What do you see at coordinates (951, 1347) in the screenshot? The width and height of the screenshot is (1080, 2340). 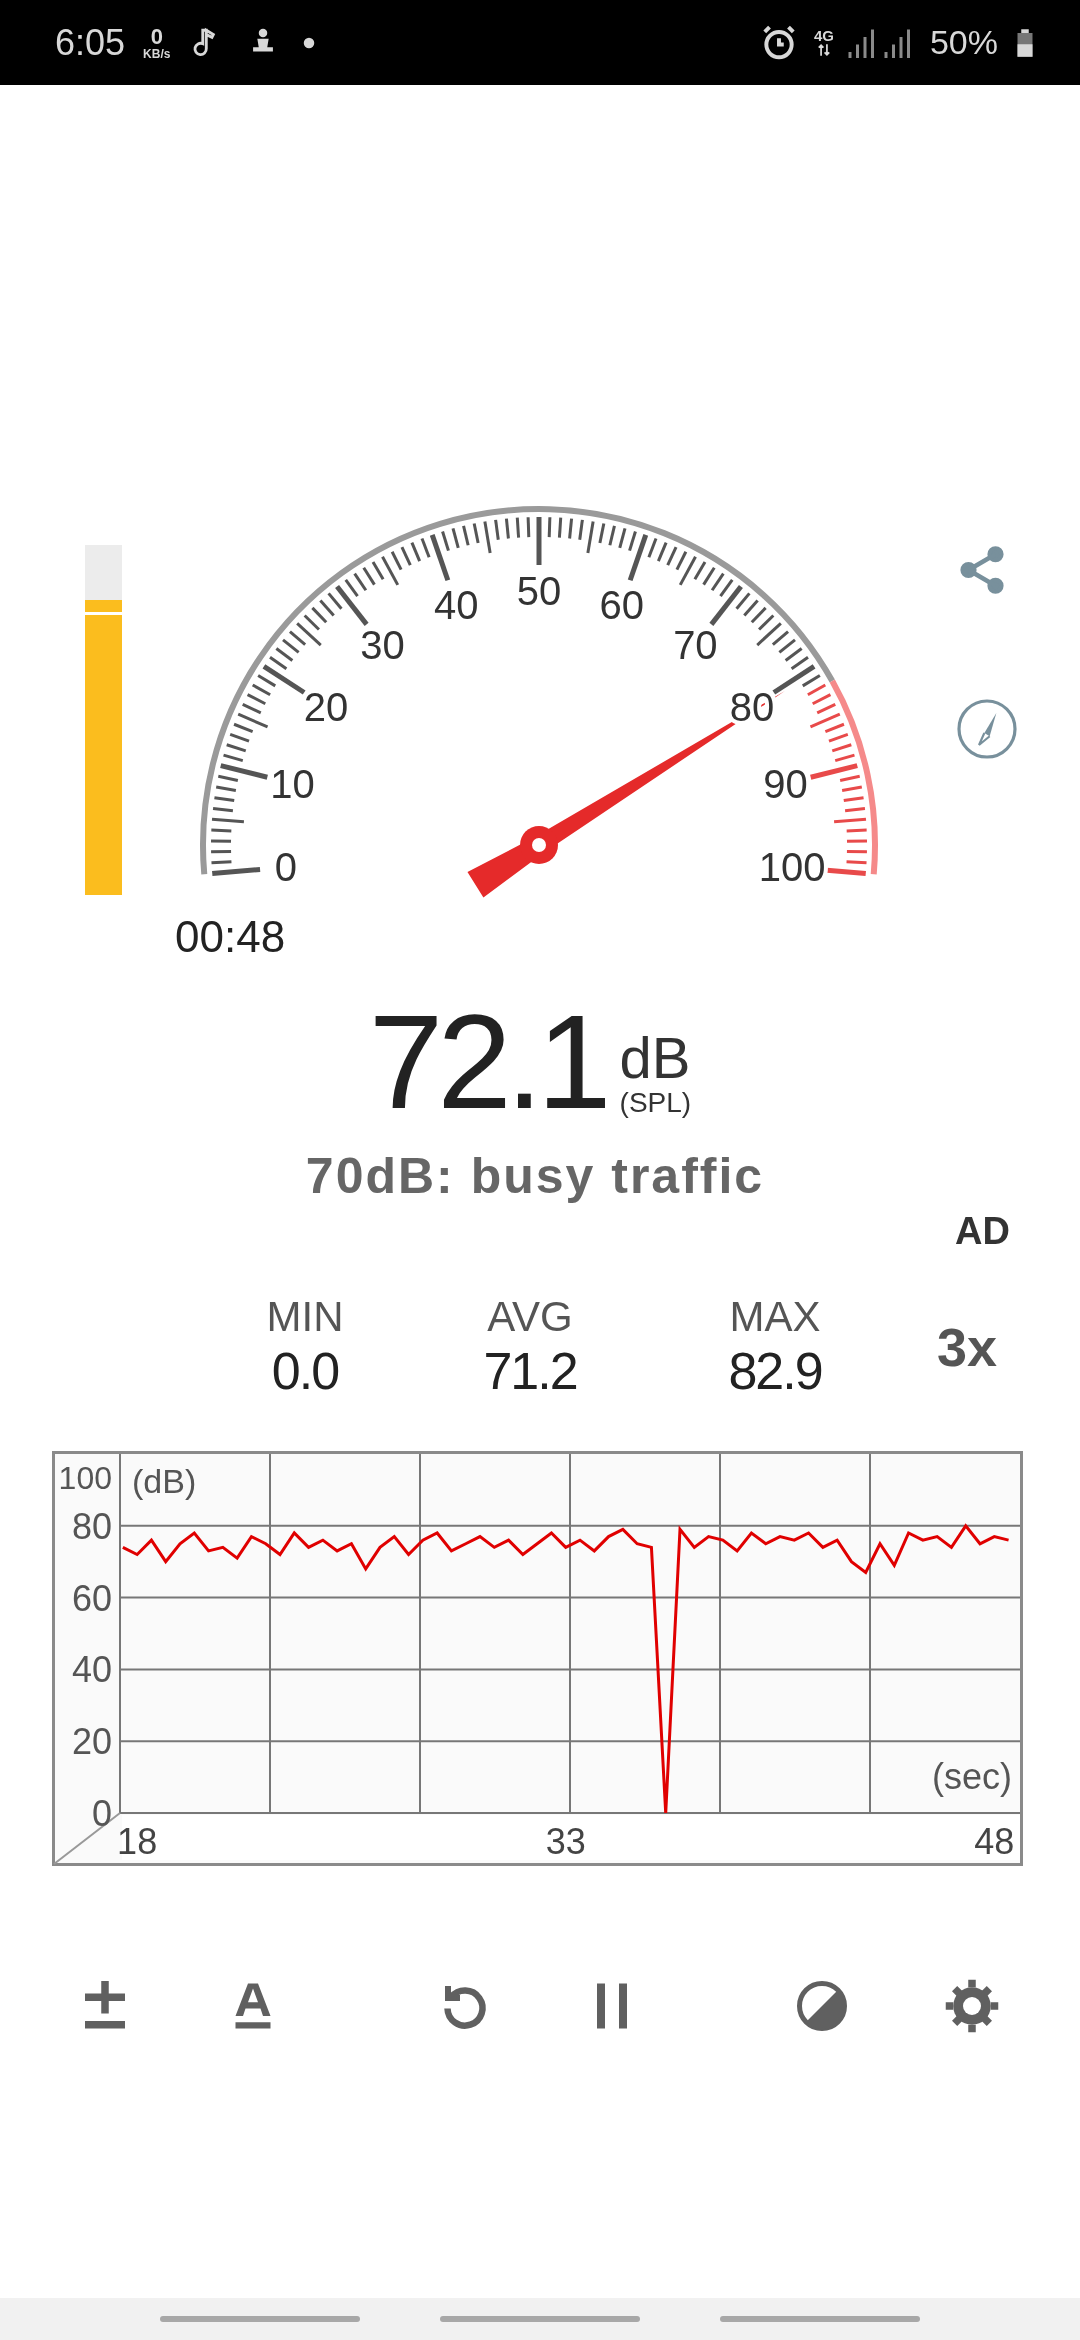 I see `speed-label: 3x` at bounding box center [951, 1347].